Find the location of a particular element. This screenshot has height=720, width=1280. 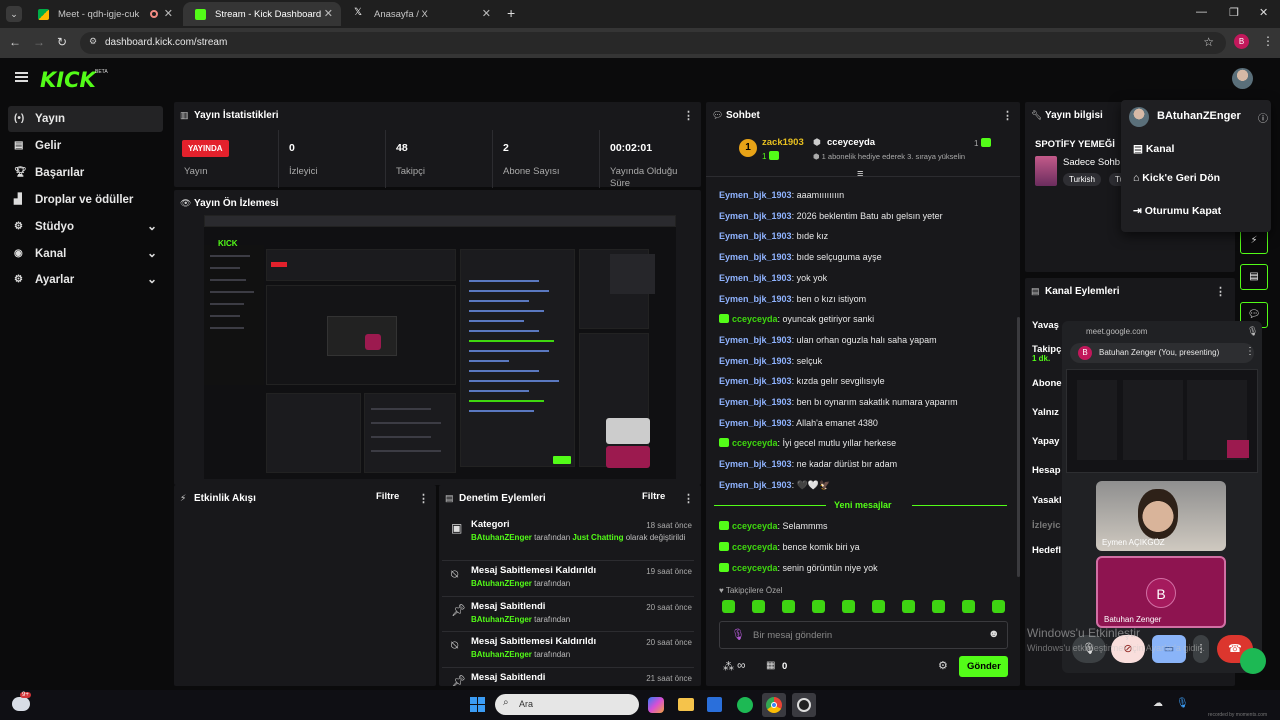

participant-tile-batuhan: B Batuhan Zenger is located at coordinates (1161, 592).